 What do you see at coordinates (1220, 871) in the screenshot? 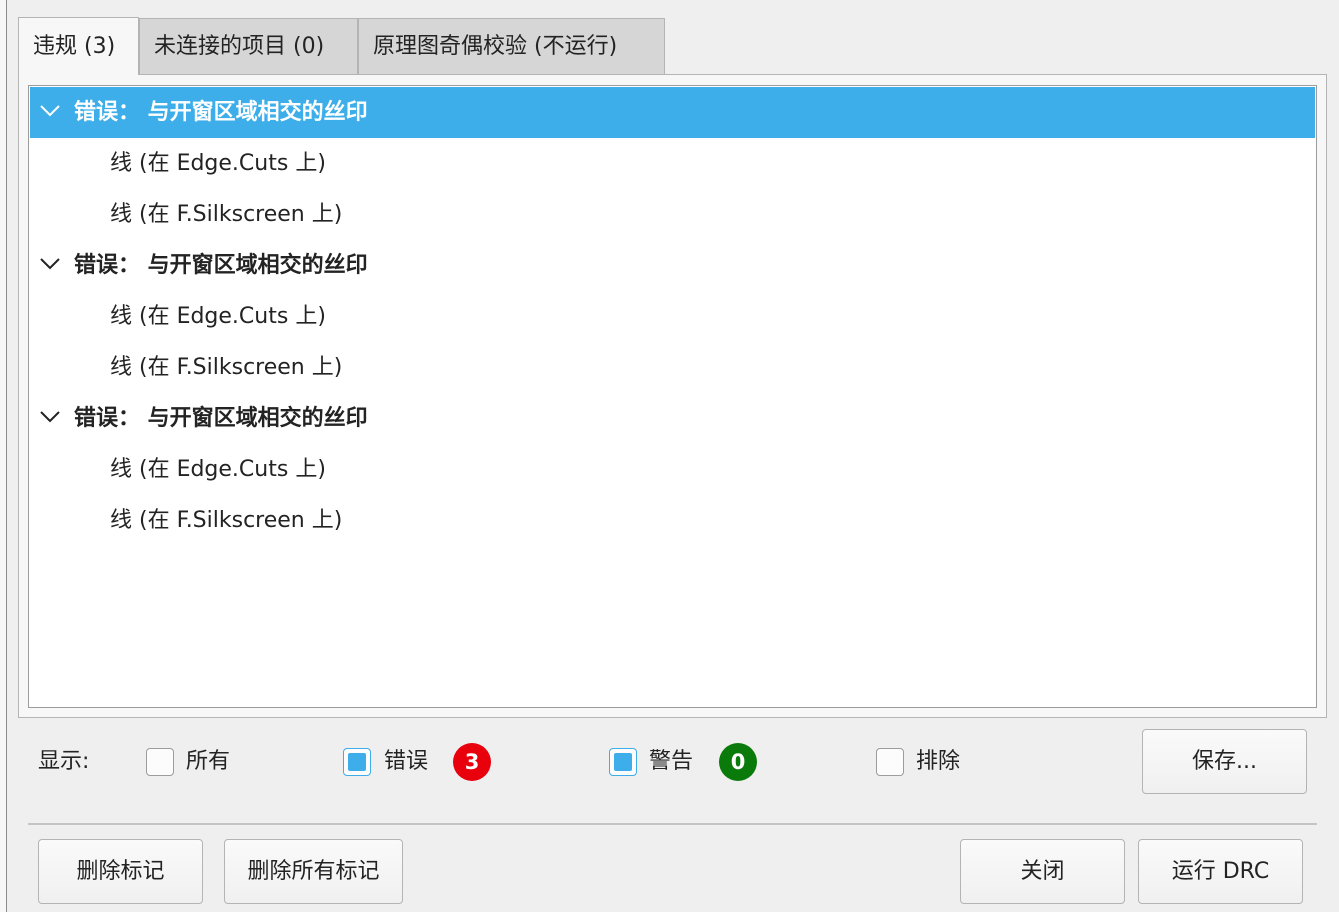
I see `run-drc-button: 运行 DRC` at bounding box center [1220, 871].